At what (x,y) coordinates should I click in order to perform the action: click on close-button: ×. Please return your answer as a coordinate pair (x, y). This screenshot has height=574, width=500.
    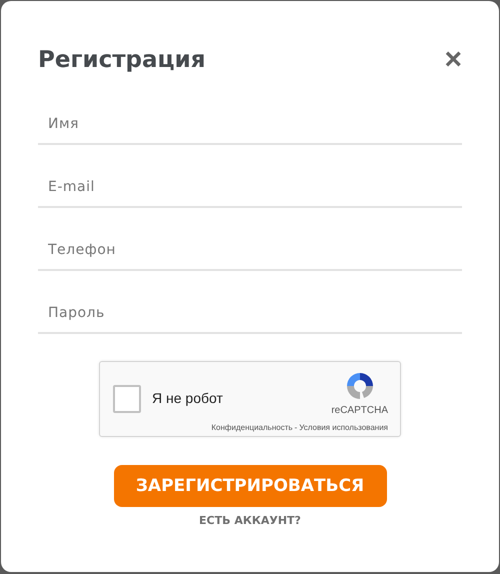
    Looking at the image, I should click on (453, 60).